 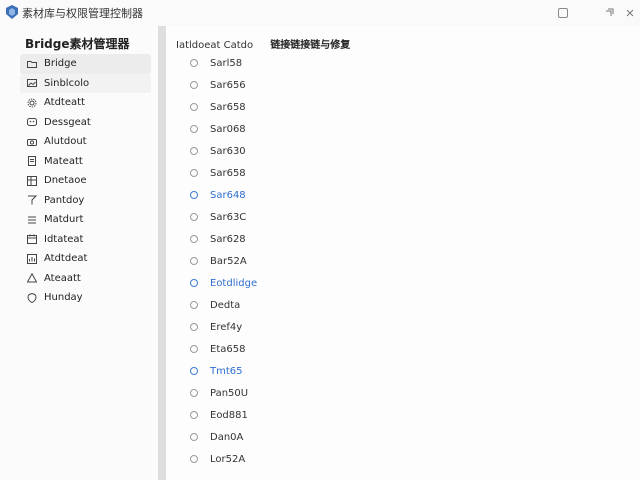 What do you see at coordinates (290, 261) in the screenshot?
I see `list-item: Bar52A` at bounding box center [290, 261].